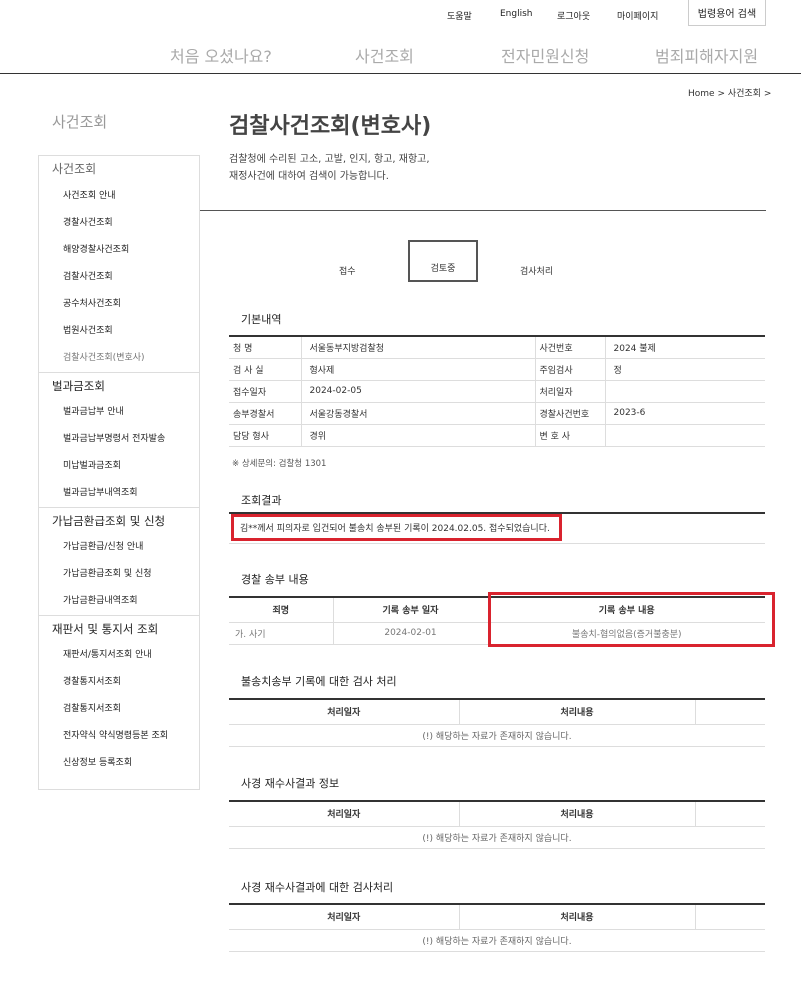  What do you see at coordinates (418, 347) in the screenshot?
I see `value-cell: 서울동부지방검찰청` at bounding box center [418, 347].